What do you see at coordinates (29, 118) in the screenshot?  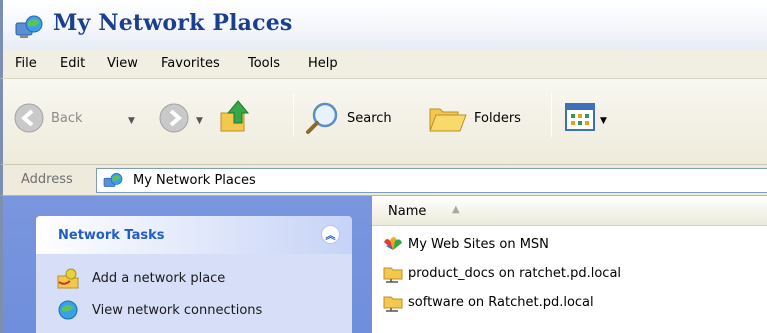 I see `back-arrow-icon` at bounding box center [29, 118].